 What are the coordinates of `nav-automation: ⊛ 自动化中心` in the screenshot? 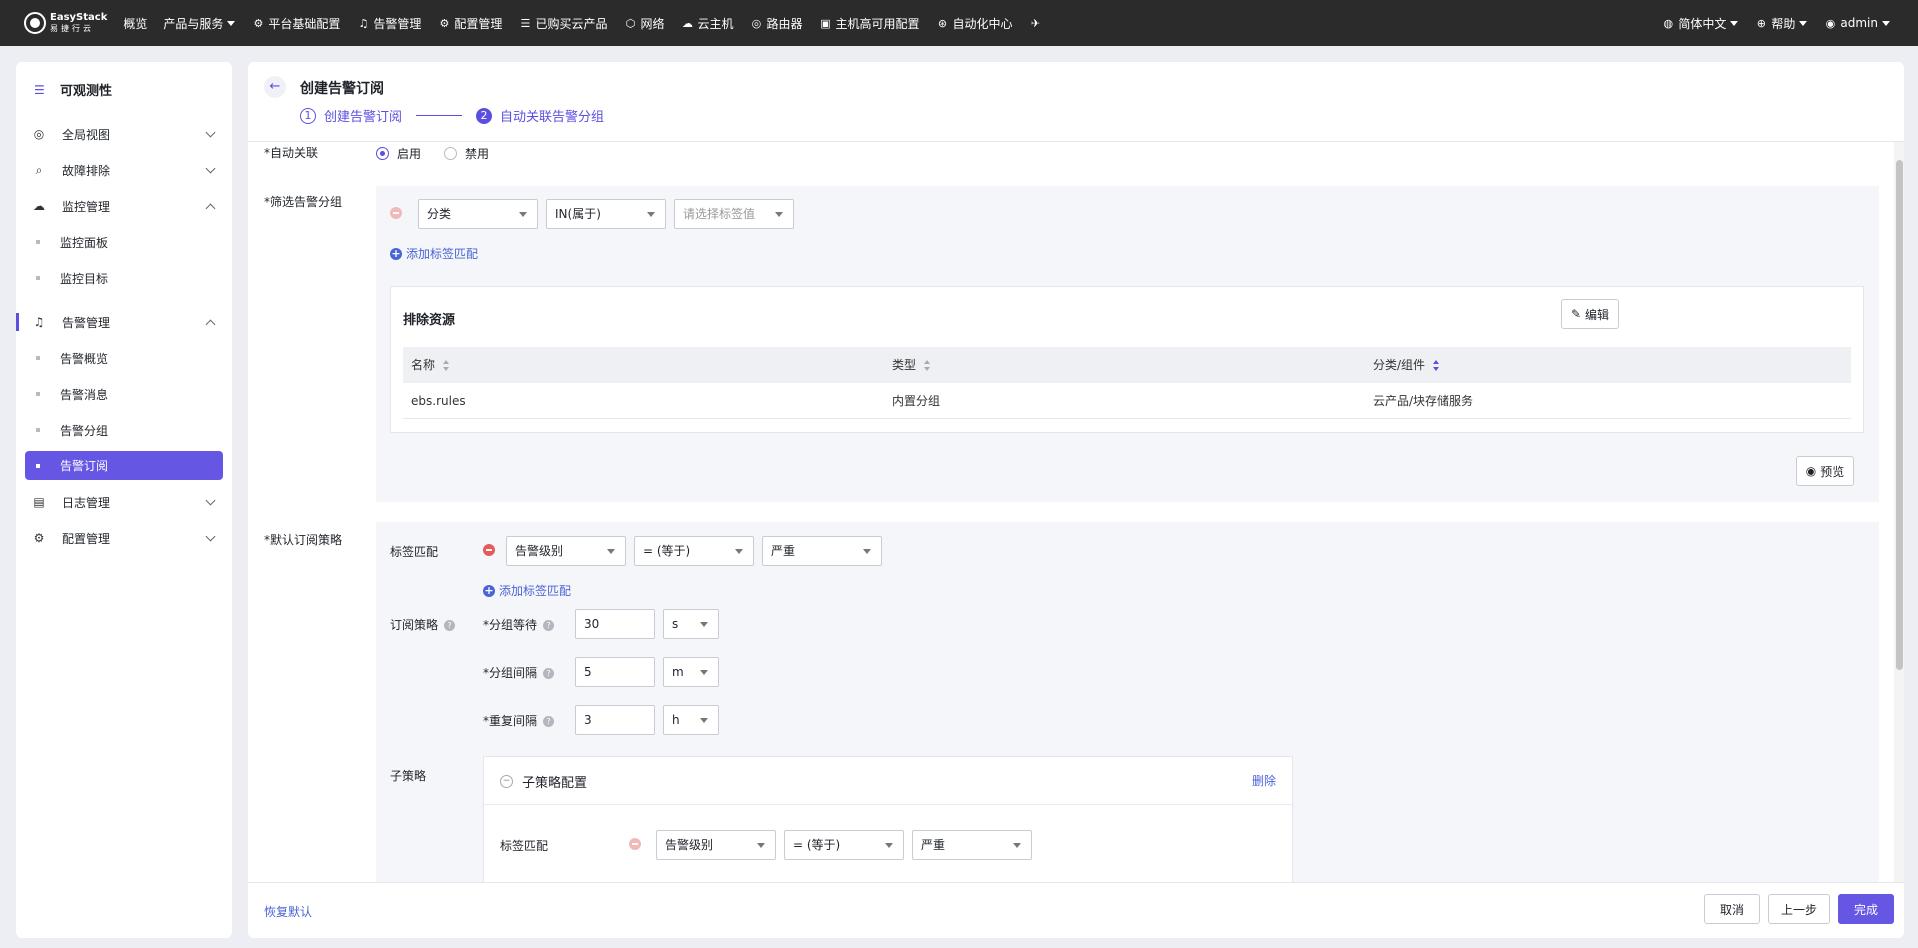 It's located at (974, 23).